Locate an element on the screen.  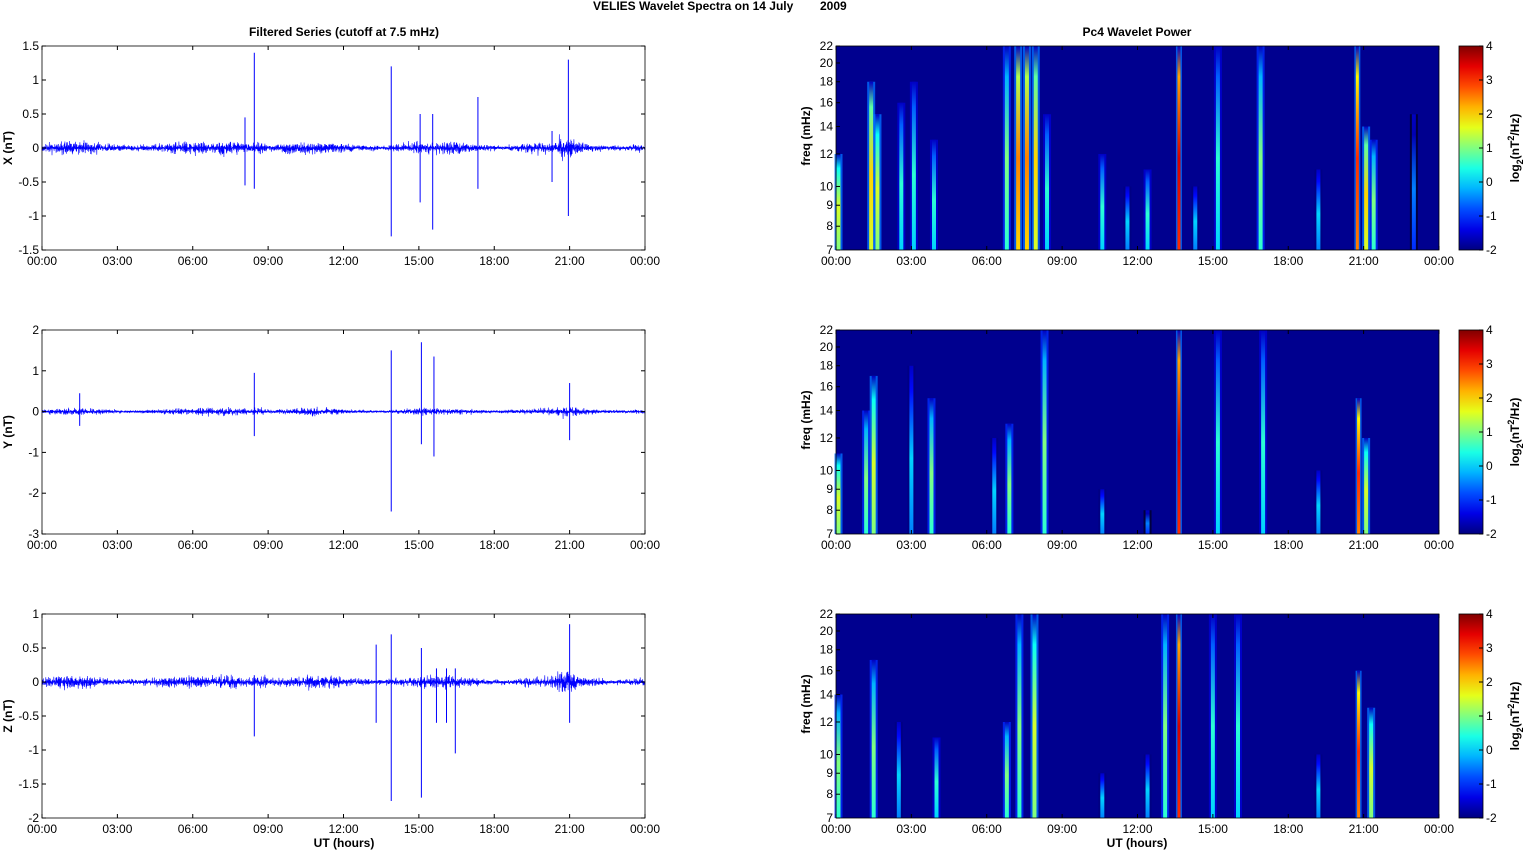
y-tick-label: 10 is located at coordinates (827, 470).